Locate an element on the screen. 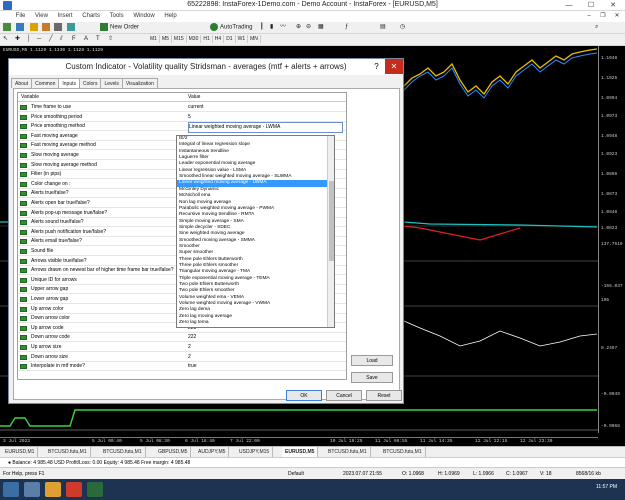  indicators-icon: ƒ is located at coordinates (346, 27).